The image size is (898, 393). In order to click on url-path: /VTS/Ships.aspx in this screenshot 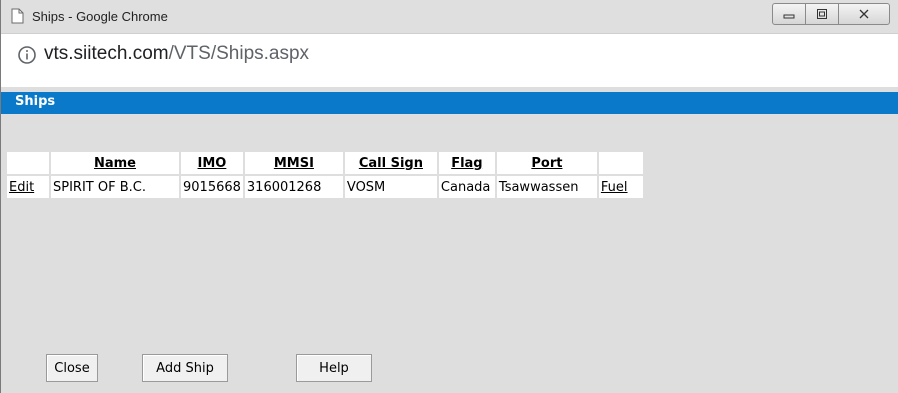, I will do `click(239, 53)`.